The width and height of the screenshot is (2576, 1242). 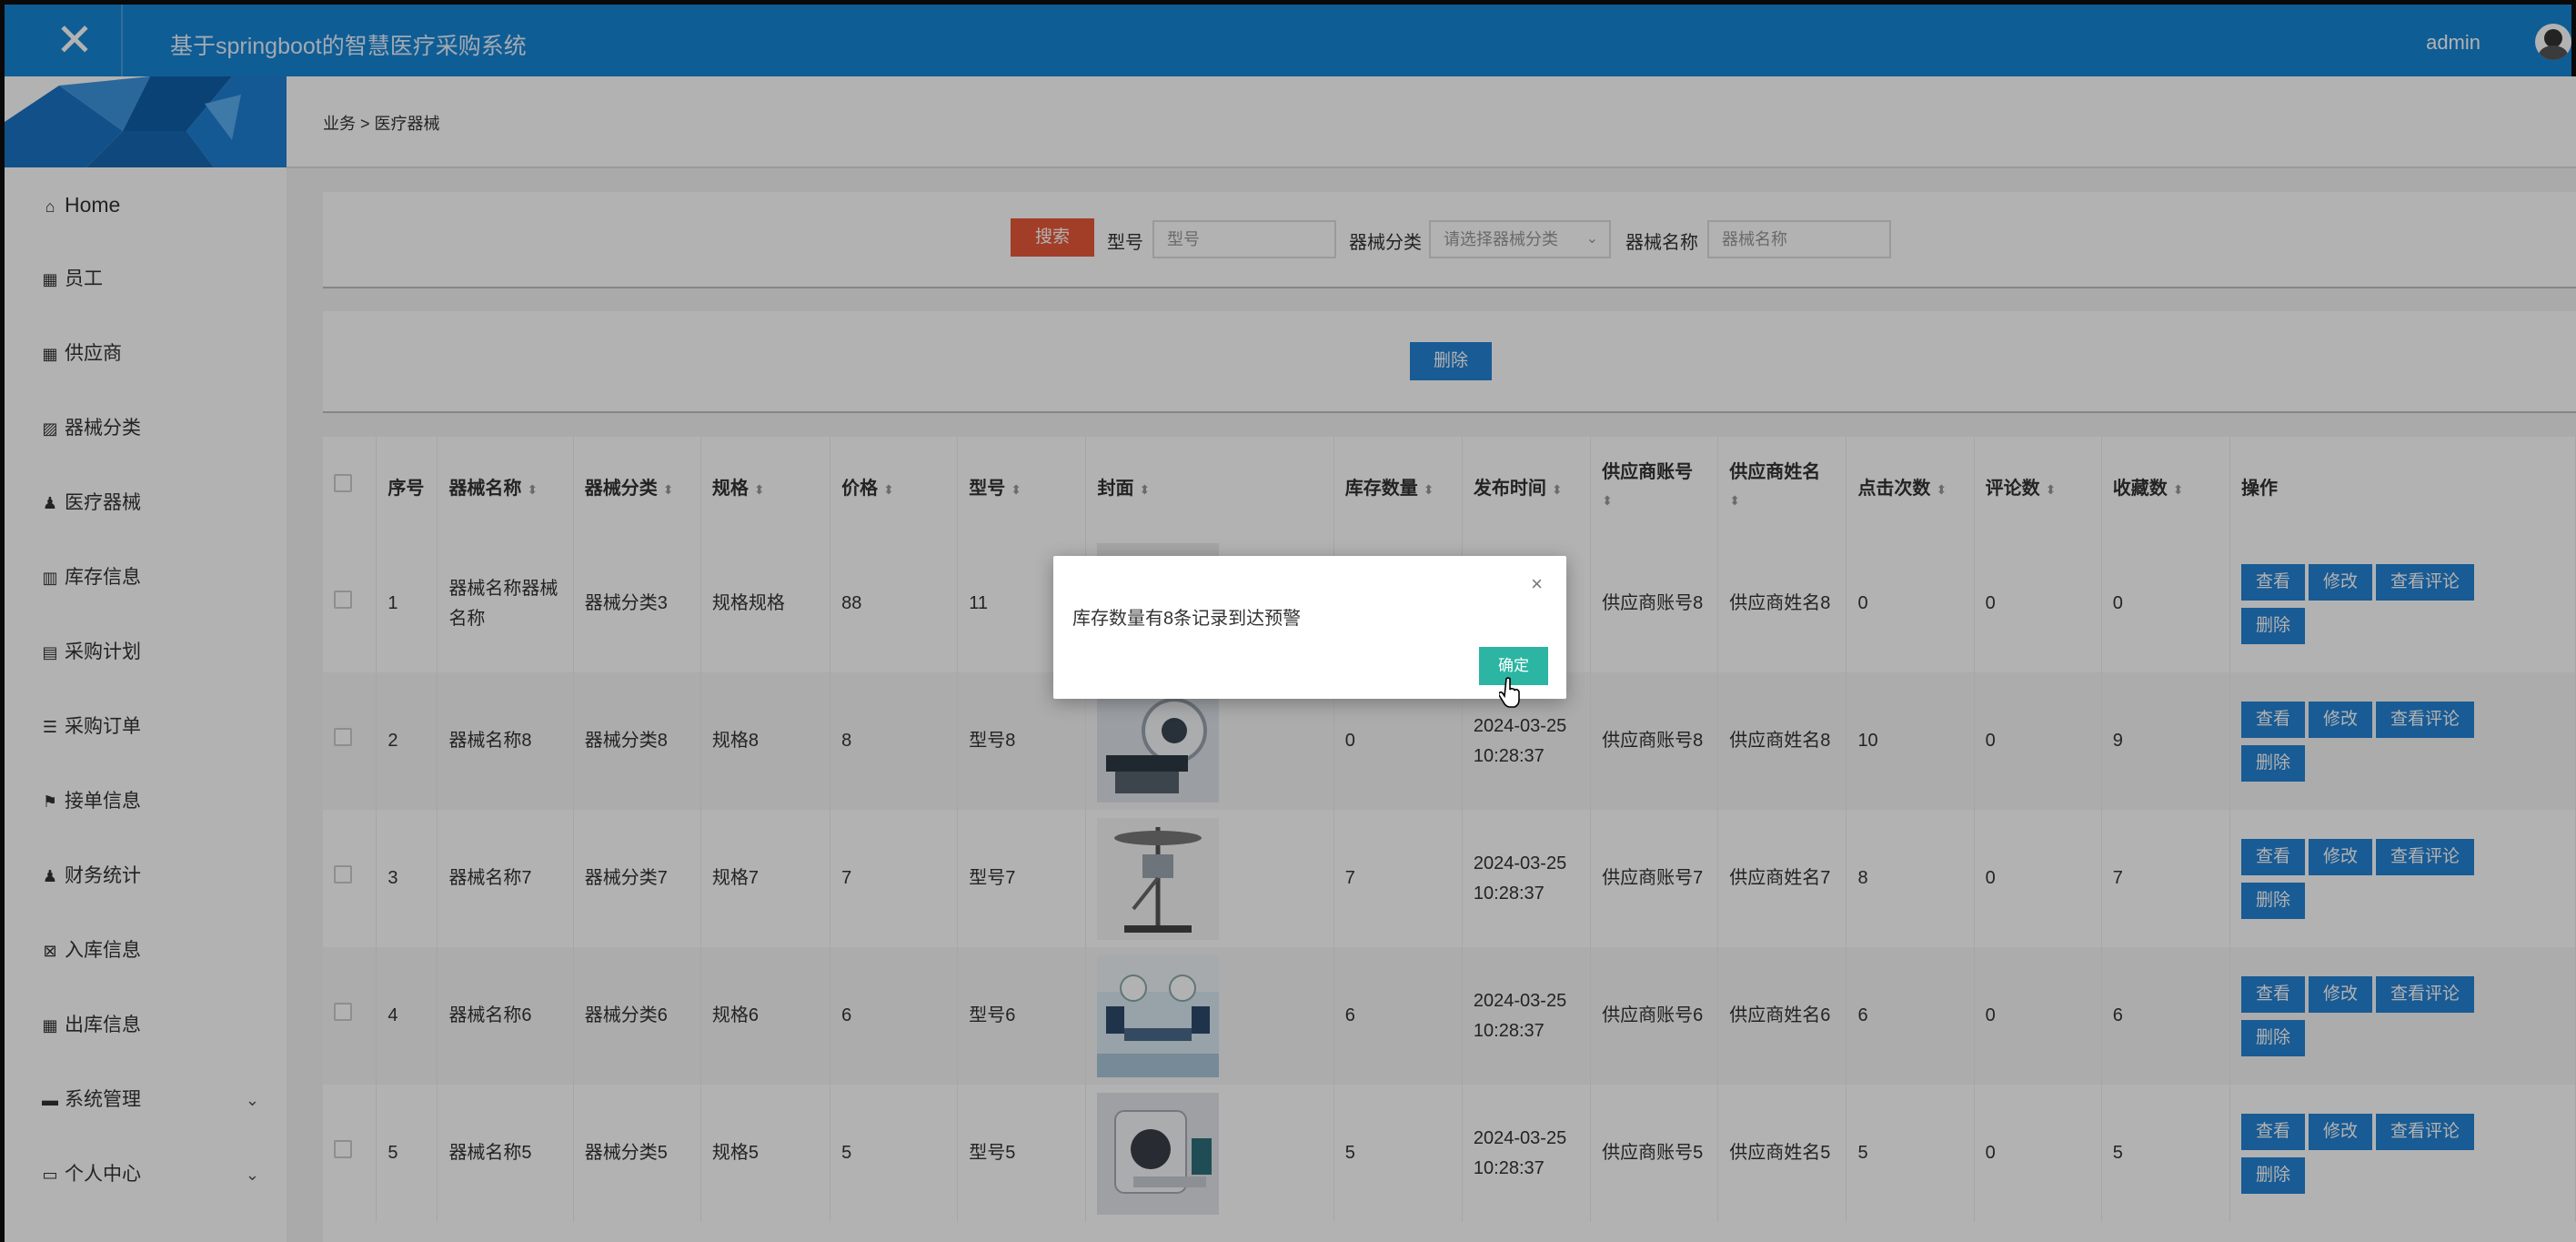 I want to click on alert-dialog: × 库存数量有8条记录到达预警 确定, so click(x=1309, y=627).